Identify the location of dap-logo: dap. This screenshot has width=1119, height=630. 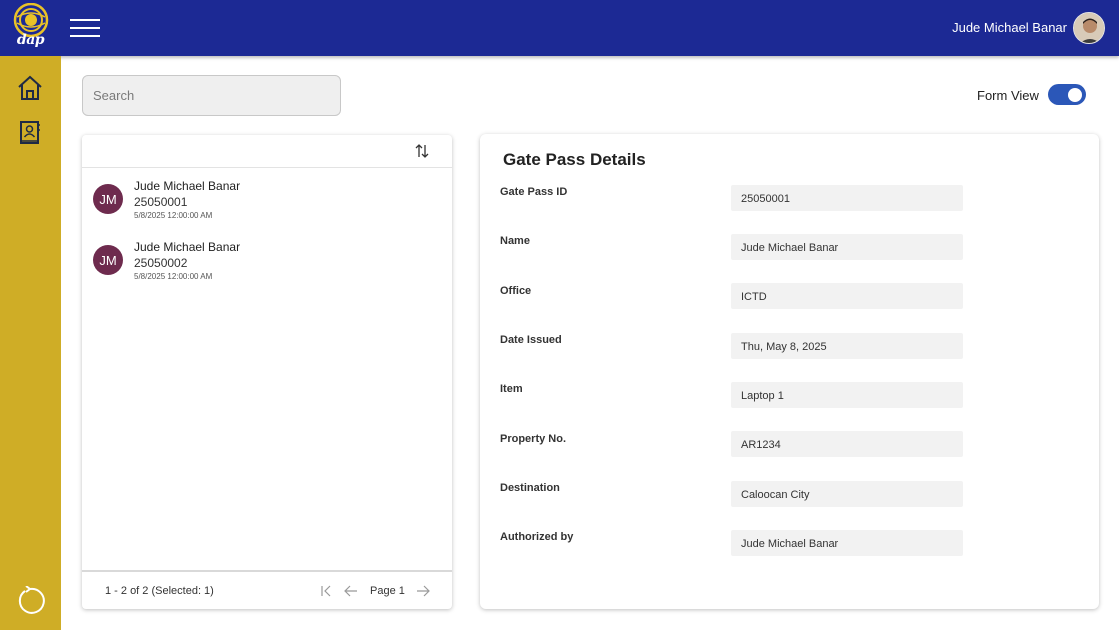
(30, 28).